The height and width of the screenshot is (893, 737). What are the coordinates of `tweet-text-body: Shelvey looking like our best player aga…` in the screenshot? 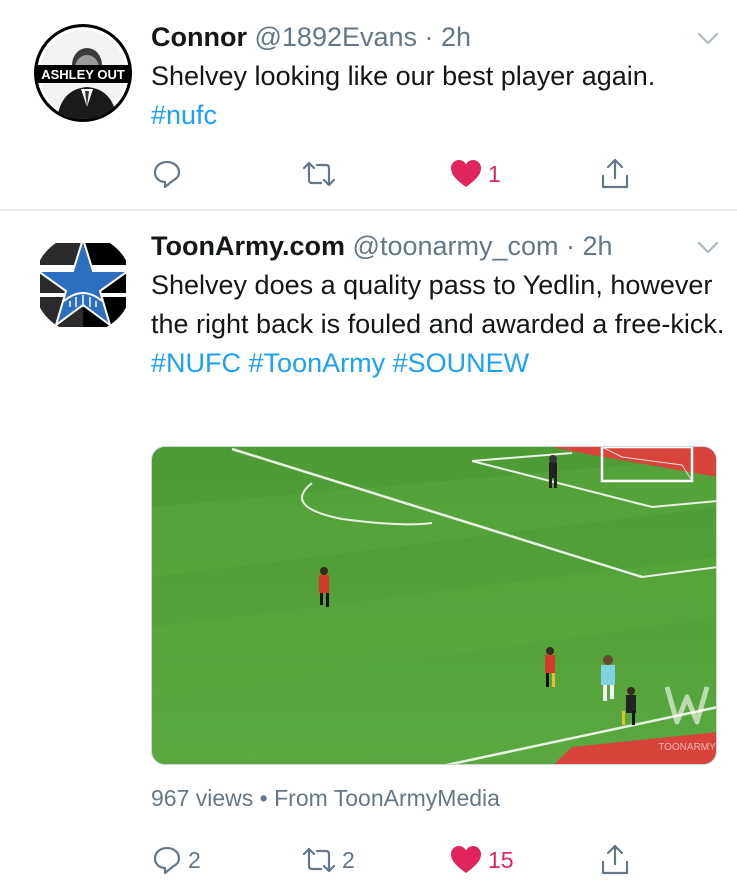 It's located at (403, 76).